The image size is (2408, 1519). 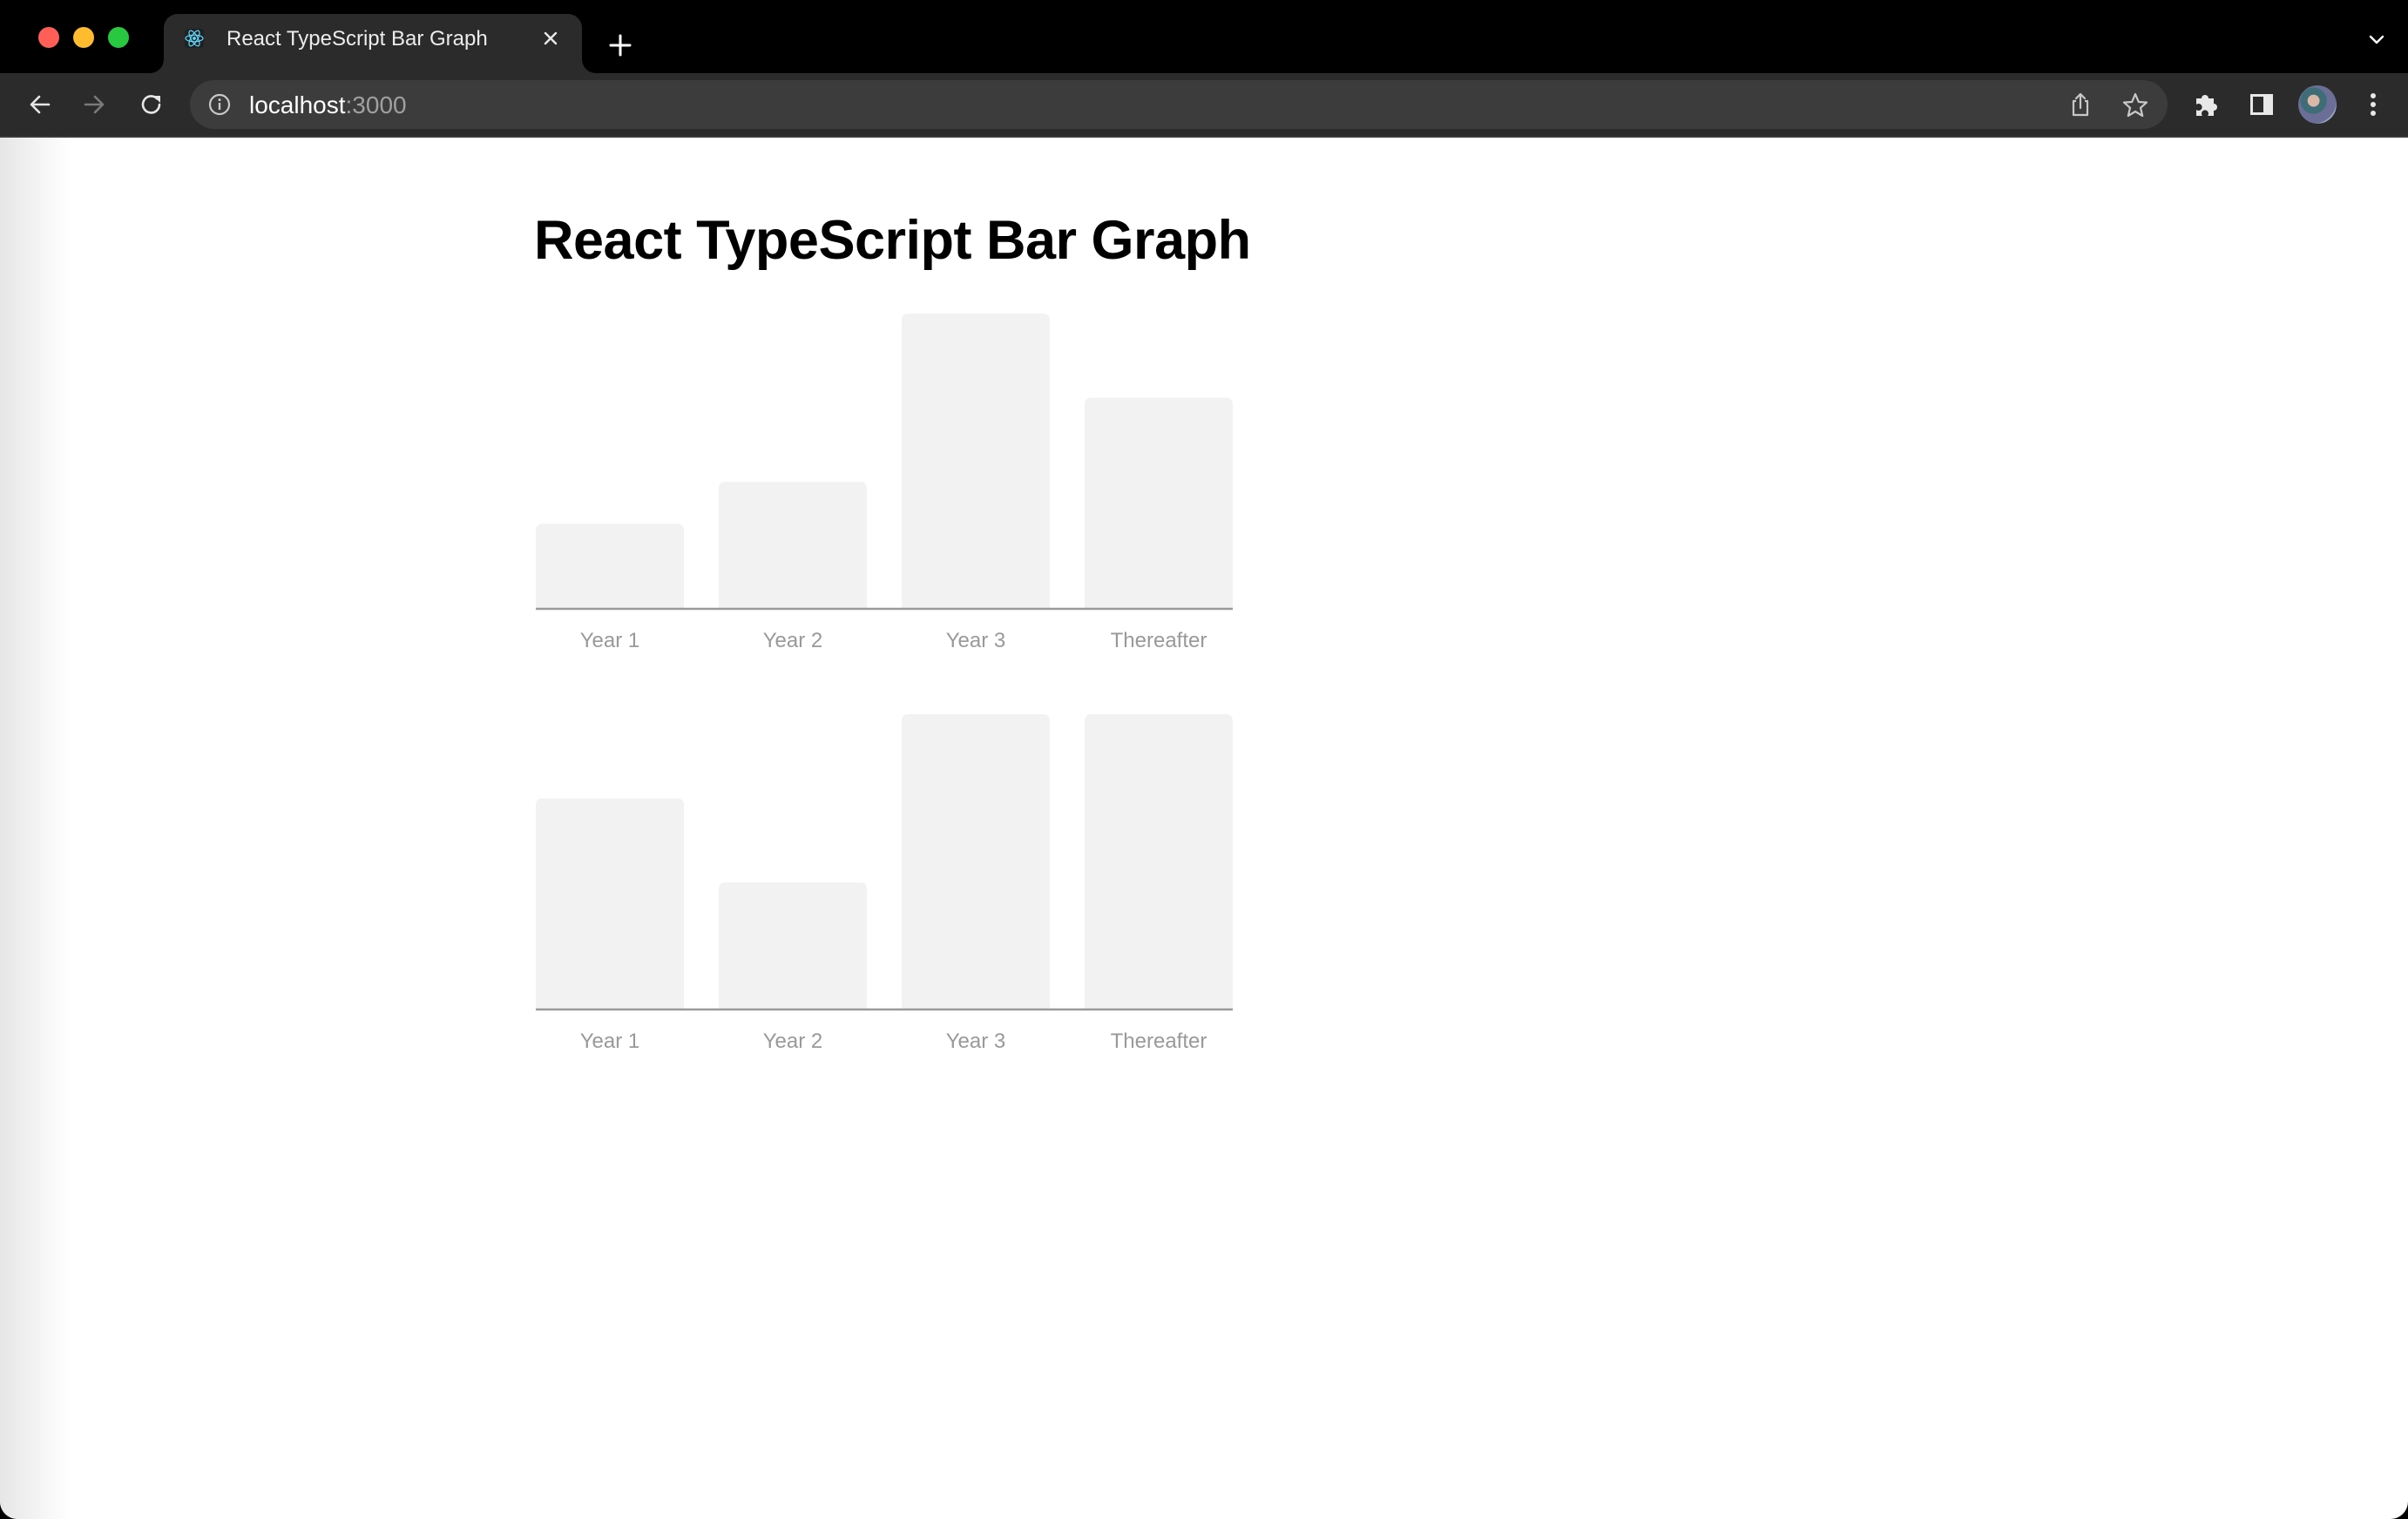 I want to click on new-tab-button, so click(x=620, y=45).